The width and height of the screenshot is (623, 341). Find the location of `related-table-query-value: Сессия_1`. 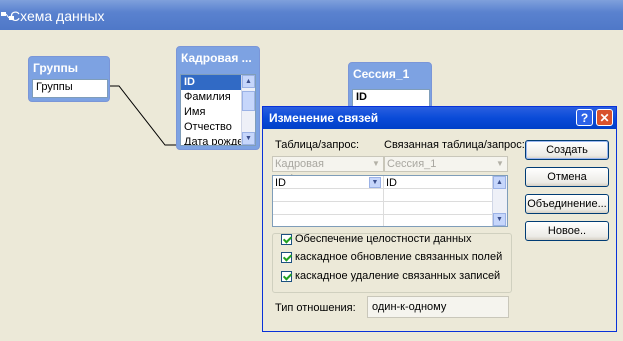

related-table-query-value: Сессия_1 is located at coordinates (412, 164).